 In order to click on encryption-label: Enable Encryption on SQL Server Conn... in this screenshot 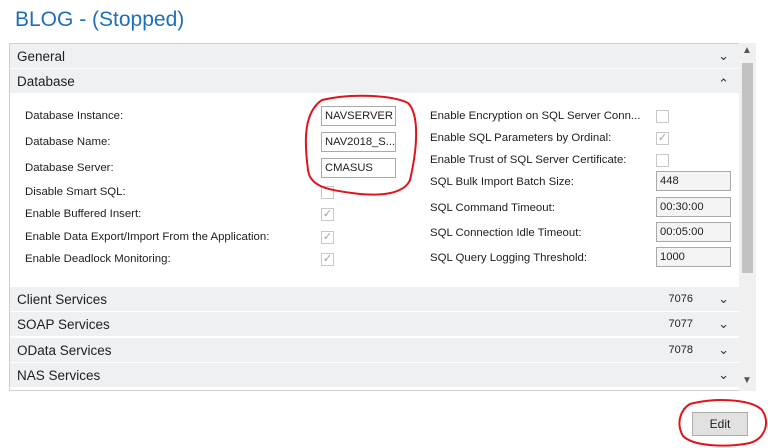, I will do `click(535, 116)`.